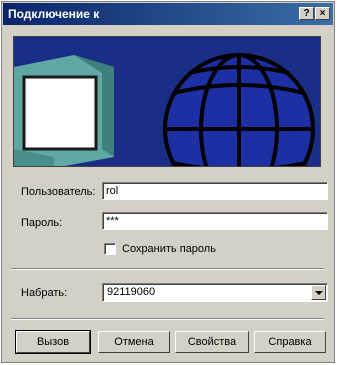 The image size is (337, 365). Describe the element at coordinates (53, 342) in the screenshot. I see `call-button: Вызов` at that location.